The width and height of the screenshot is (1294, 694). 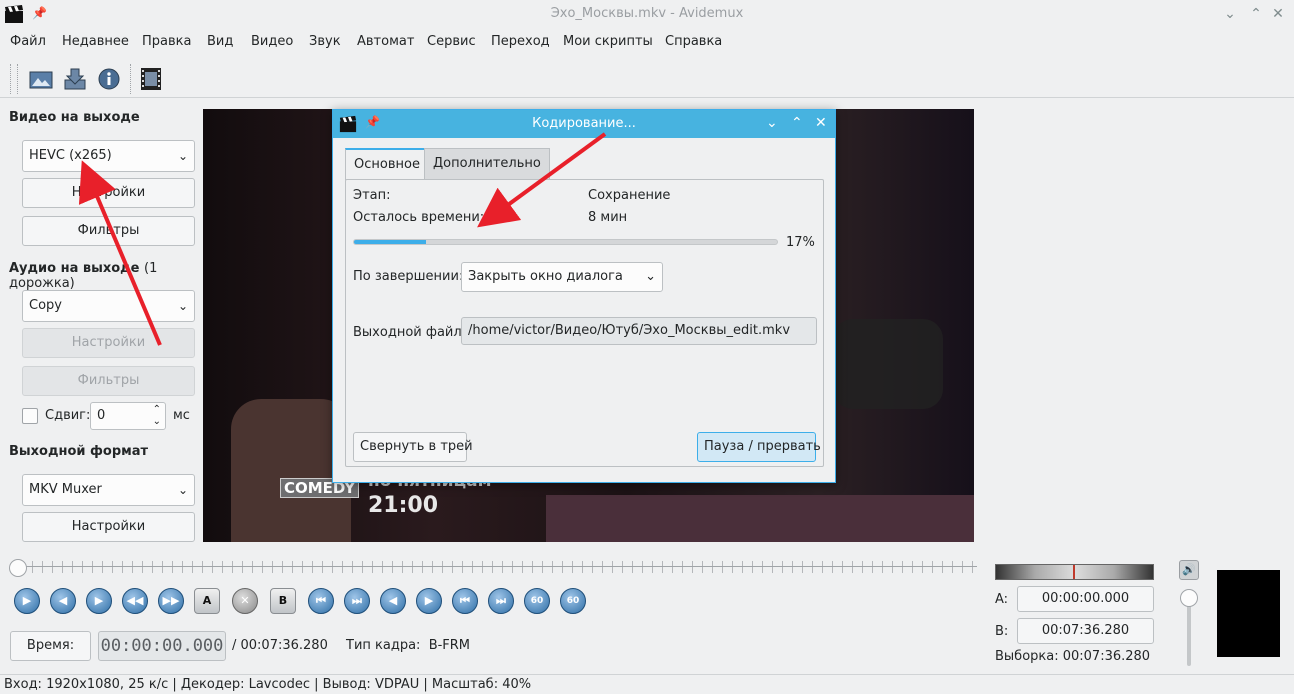 What do you see at coordinates (321, 601) in the screenshot?
I see `goto-marker-a-button: ⏮` at bounding box center [321, 601].